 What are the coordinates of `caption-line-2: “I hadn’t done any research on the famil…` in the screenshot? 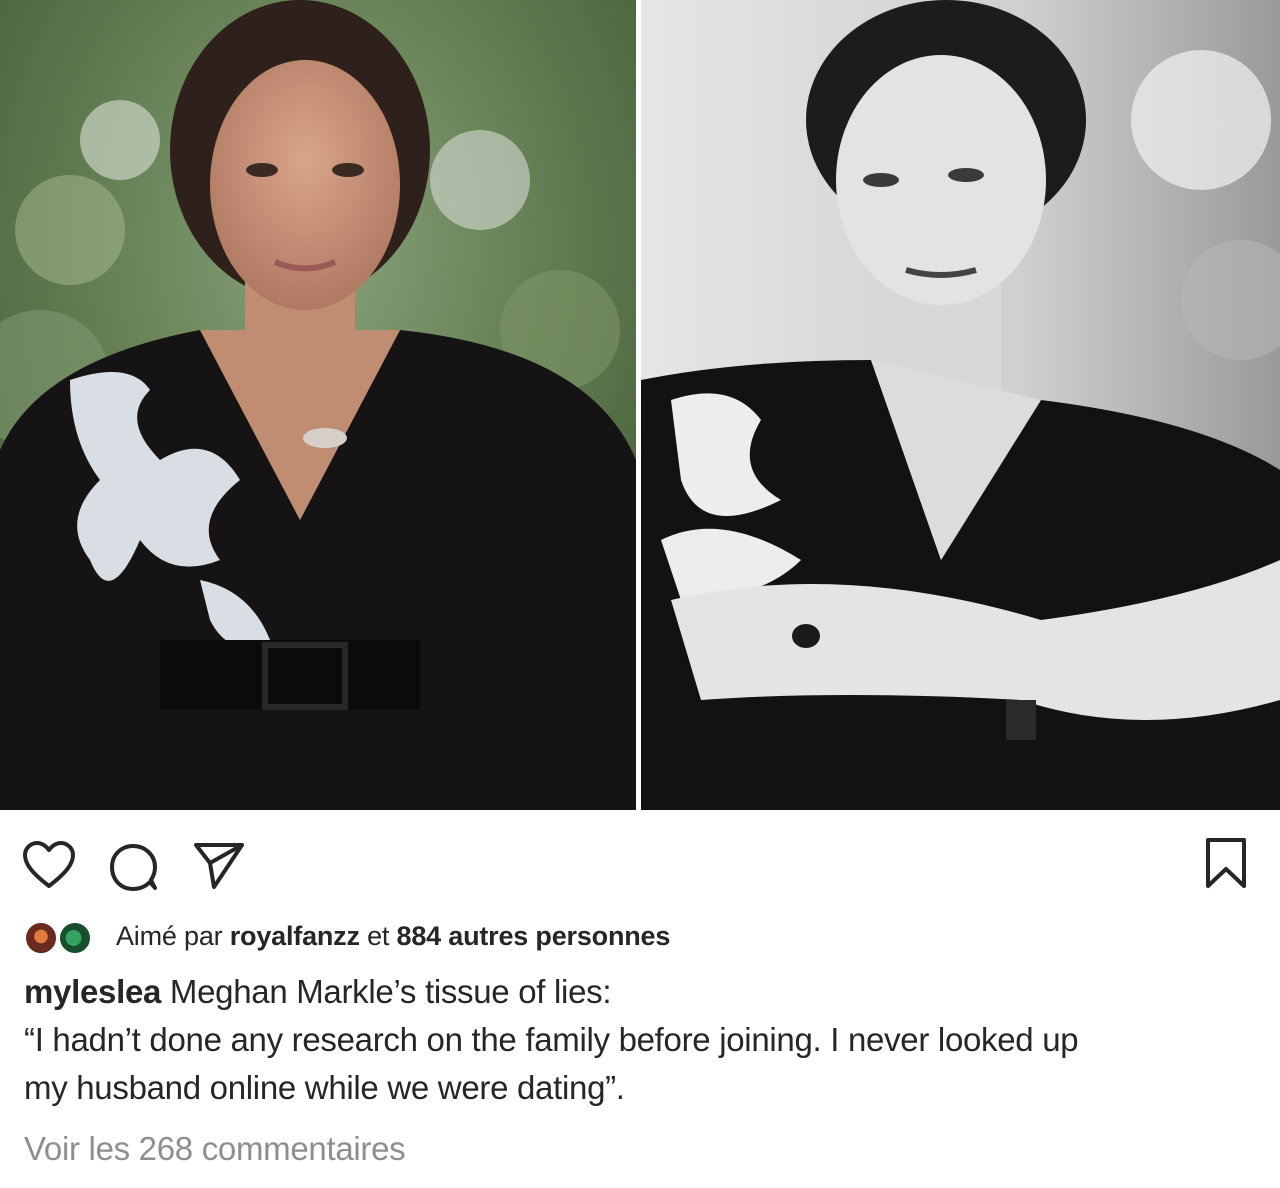 It's located at (551, 1039).